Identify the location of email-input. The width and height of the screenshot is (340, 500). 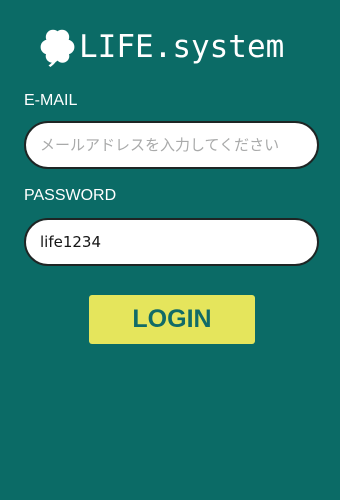
(171, 145).